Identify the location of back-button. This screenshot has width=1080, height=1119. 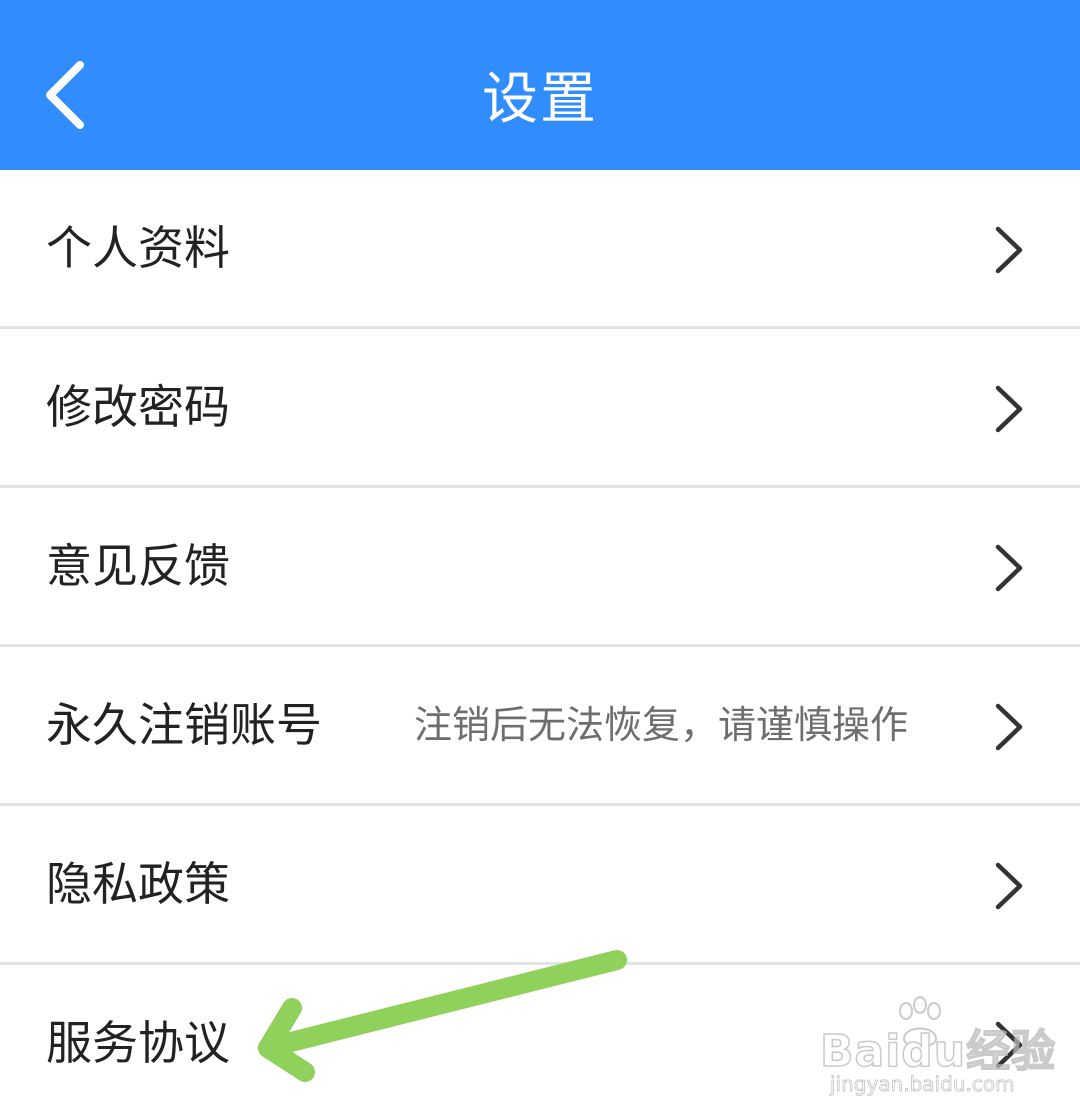
(70, 95).